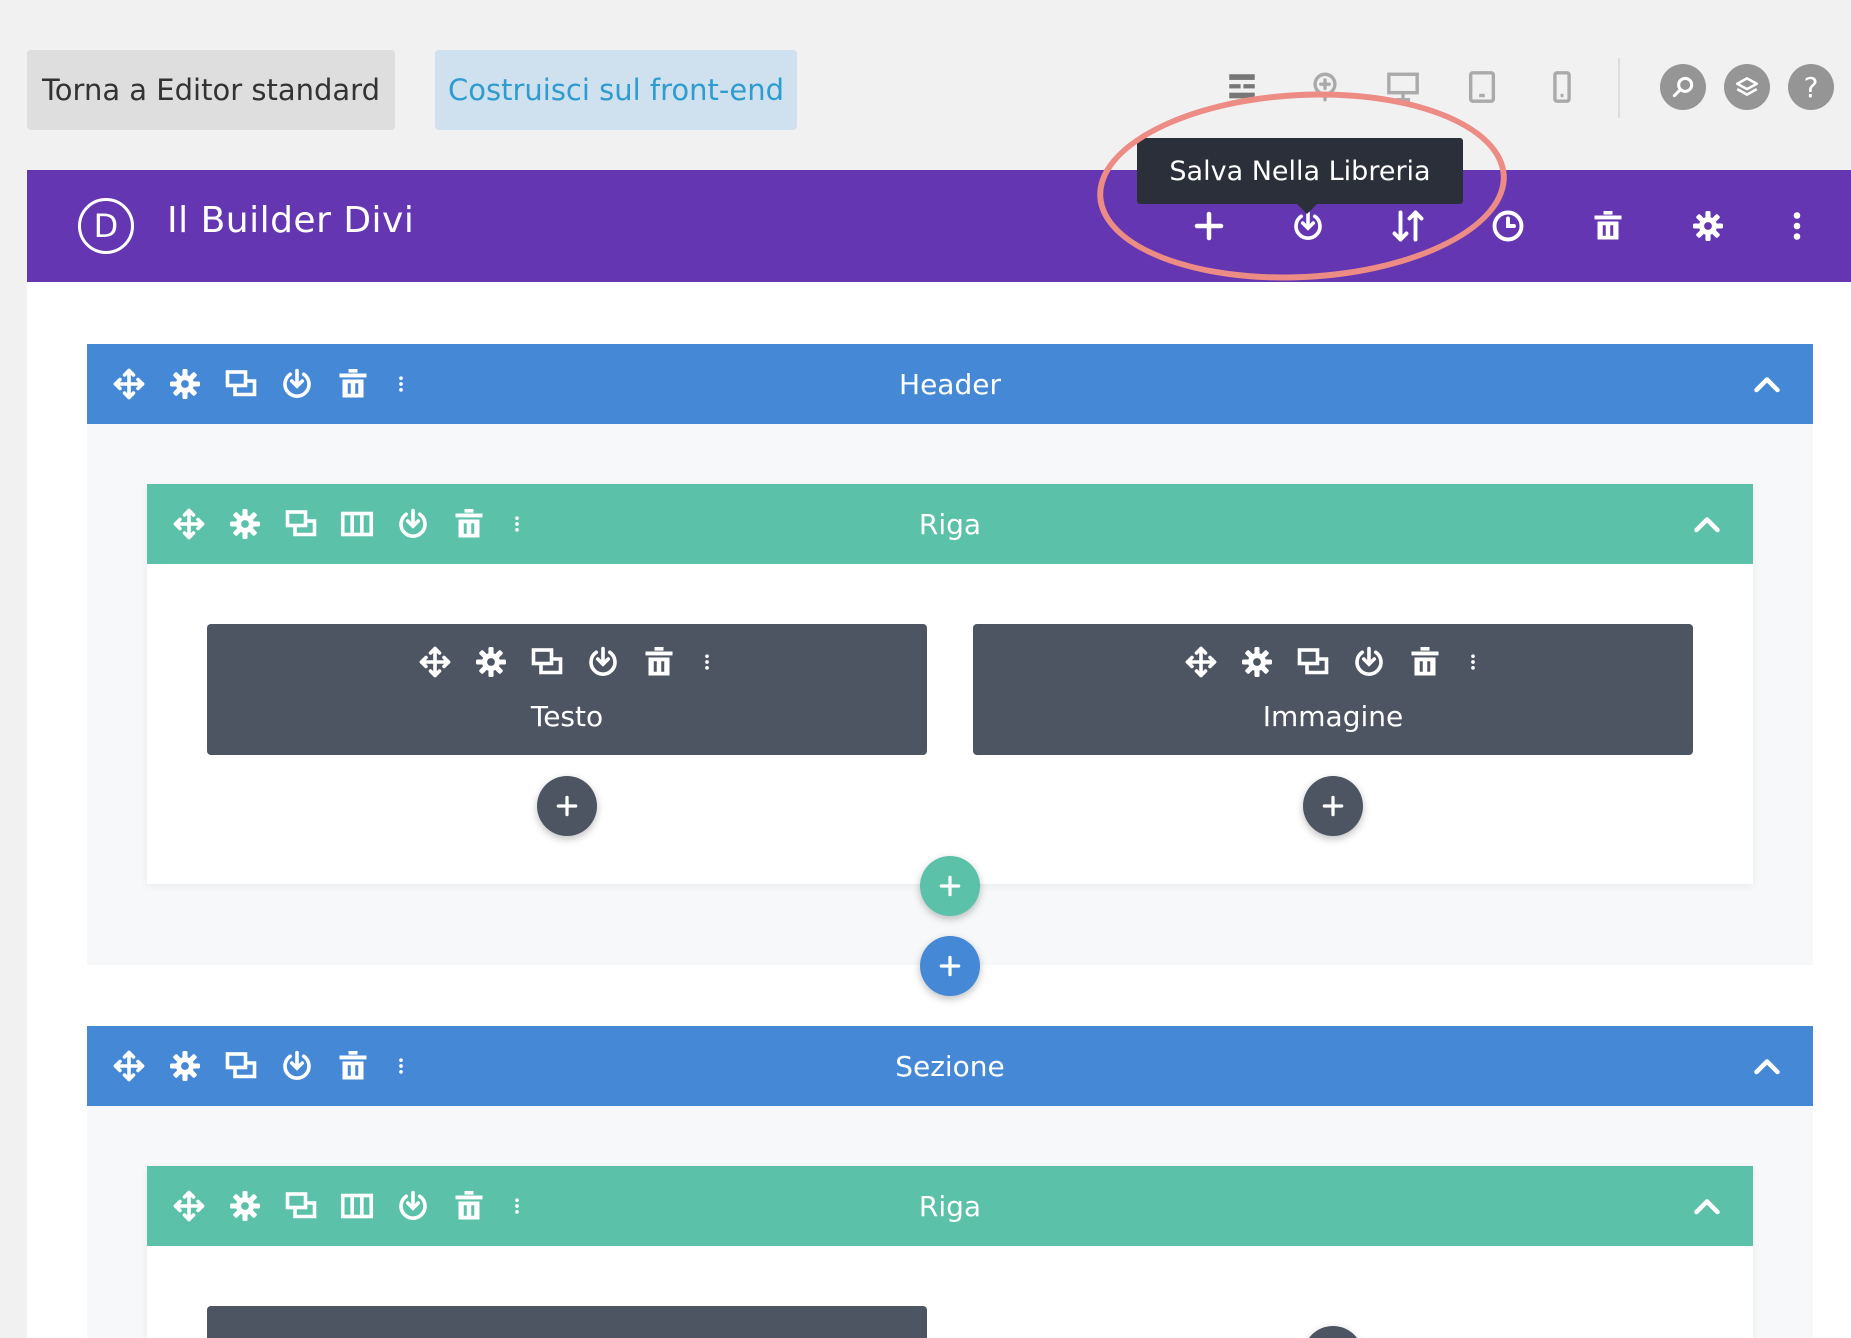  I want to click on module-label: Immagine, so click(1333, 716).